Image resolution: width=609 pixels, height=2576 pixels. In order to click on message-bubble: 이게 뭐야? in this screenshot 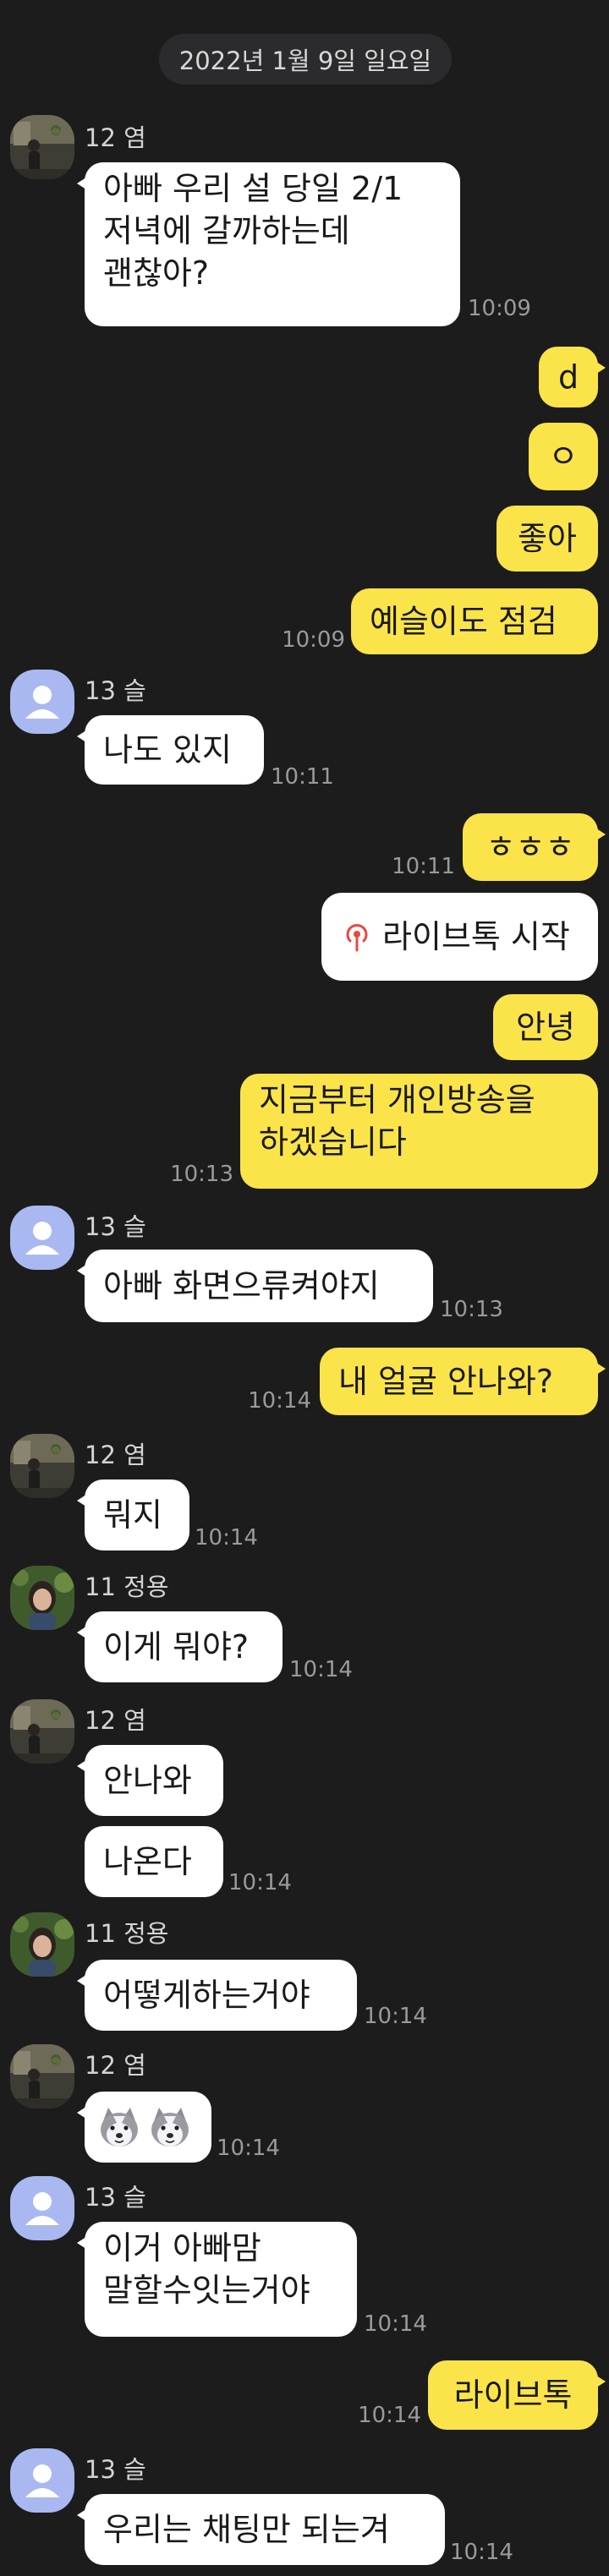, I will do `click(180, 1646)`.